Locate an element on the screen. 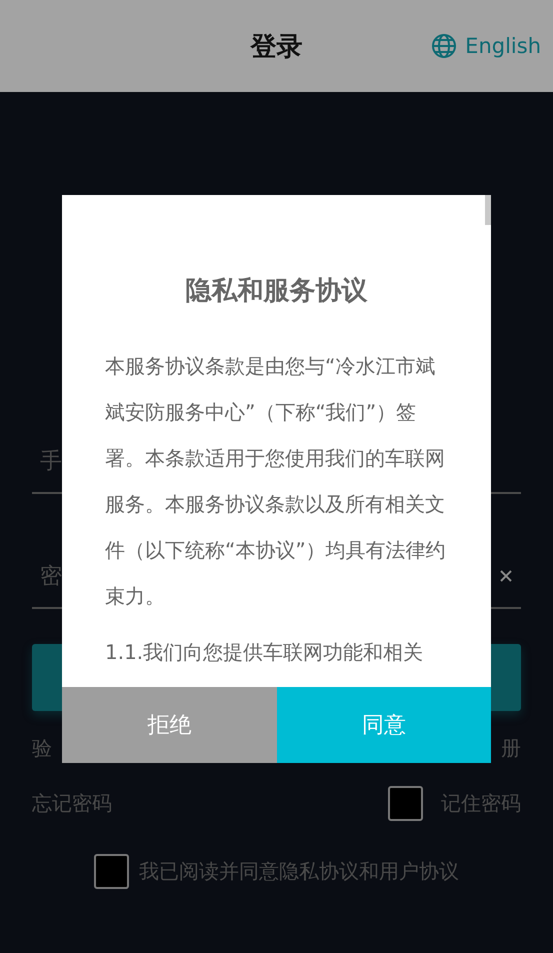 This screenshot has width=553, height=953. forgot-password-link: 忘记密码 is located at coordinates (72, 803).